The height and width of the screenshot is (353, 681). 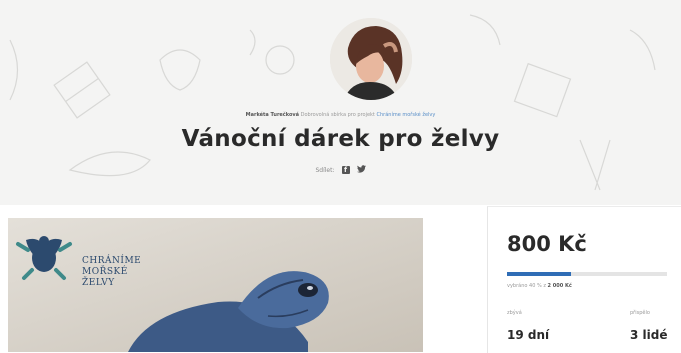 What do you see at coordinates (547, 244) in the screenshot?
I see `collected-amount: 800 Kč` at bounding box center [547, 244].